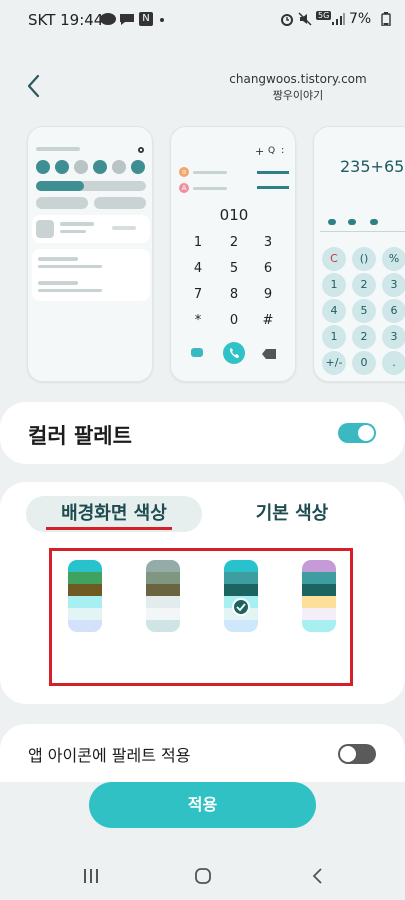 This screenshot has width=405, height=900. Describe the element at coordinates (202, 805) in the screenshot. I see `apply-button: 적용` at that location.